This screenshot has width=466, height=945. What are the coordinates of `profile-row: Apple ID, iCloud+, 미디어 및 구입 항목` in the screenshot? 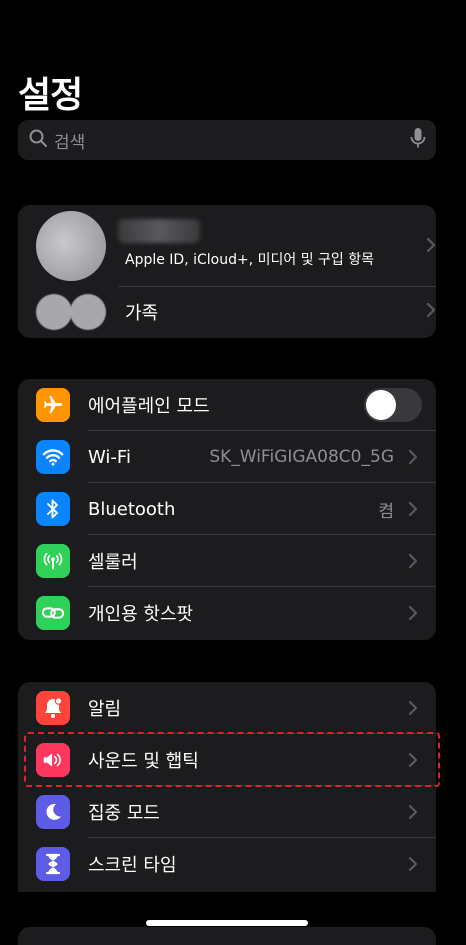 It's located at (227, 246).